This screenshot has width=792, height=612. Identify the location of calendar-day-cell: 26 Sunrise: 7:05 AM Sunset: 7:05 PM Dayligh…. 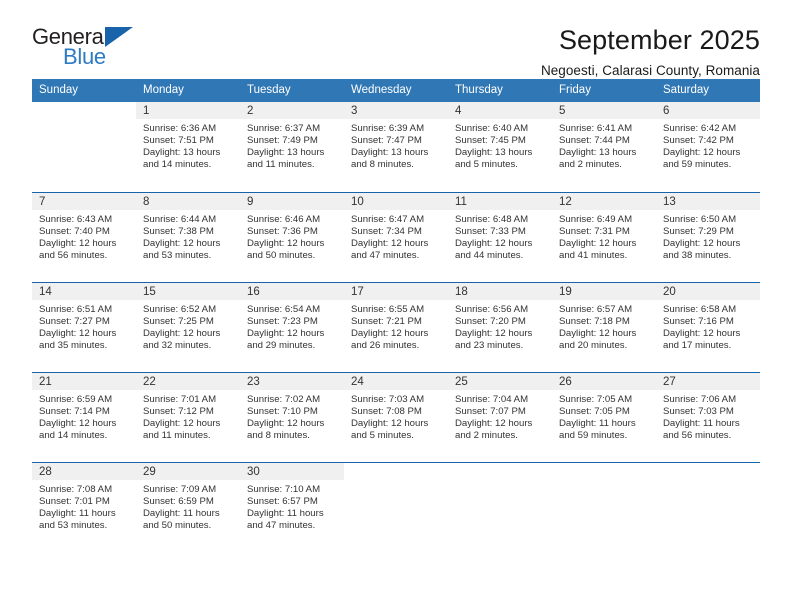
(604, 417).